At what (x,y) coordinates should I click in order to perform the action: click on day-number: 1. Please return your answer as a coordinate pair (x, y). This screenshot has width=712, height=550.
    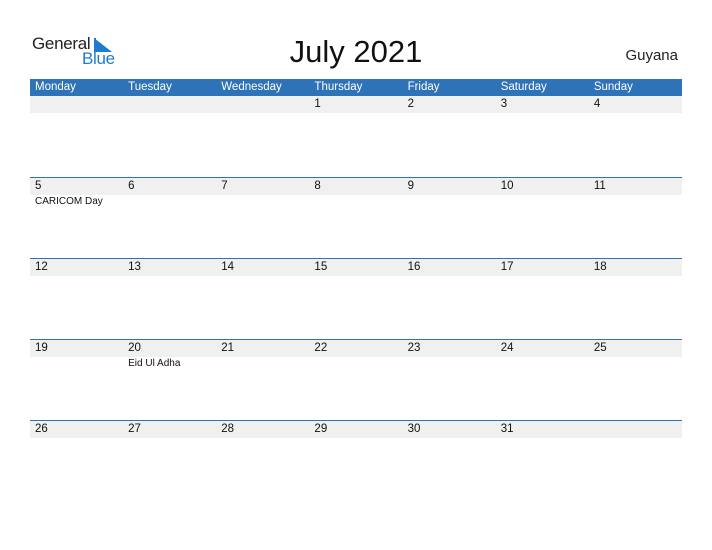
    Looking at the image, I should click on (317, 104).